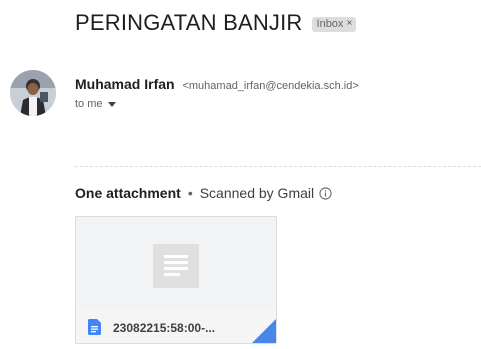  Describe the element at coordinates (264, 331) in the screenshot. I see `page-fold-corner` at that location.